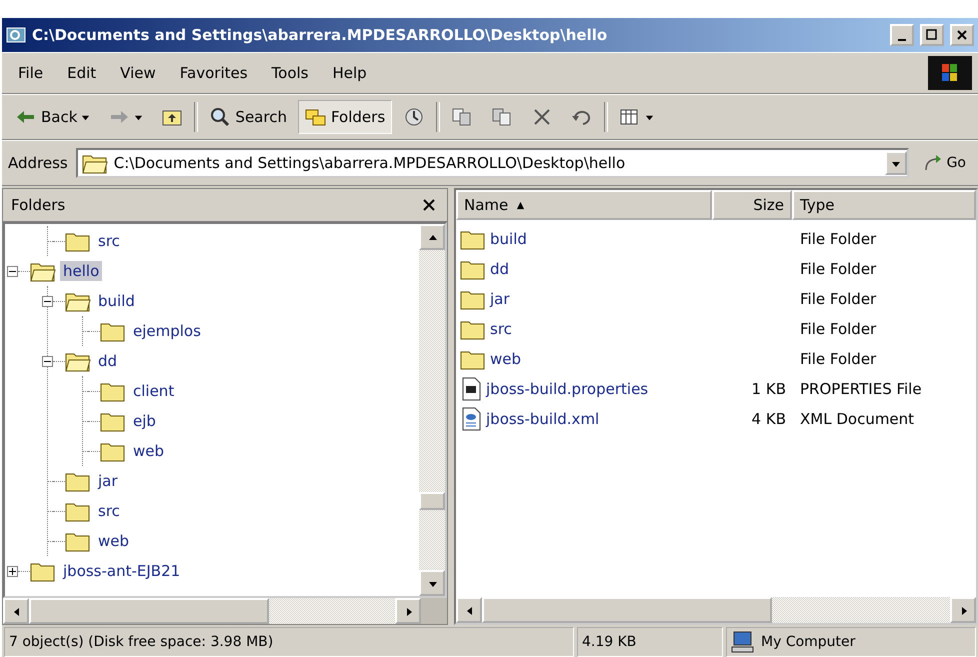 Image resolution: width=978 pixels, height=657 pixels. I want to click on folders-button: Folders, so click(345, 117).